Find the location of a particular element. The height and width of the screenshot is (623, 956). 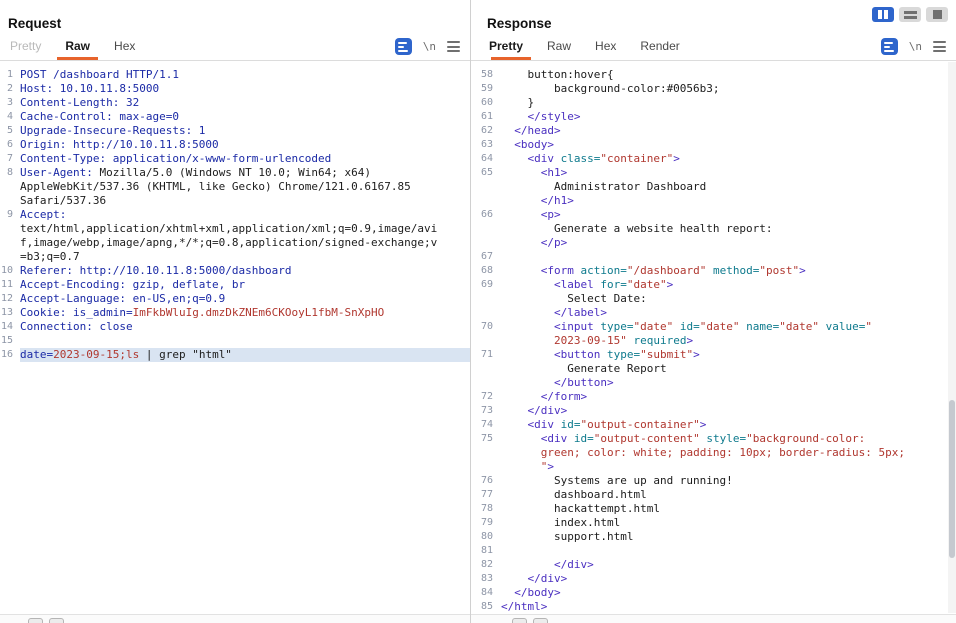

code-line: Select Date: is located at coordinates (713, 299).